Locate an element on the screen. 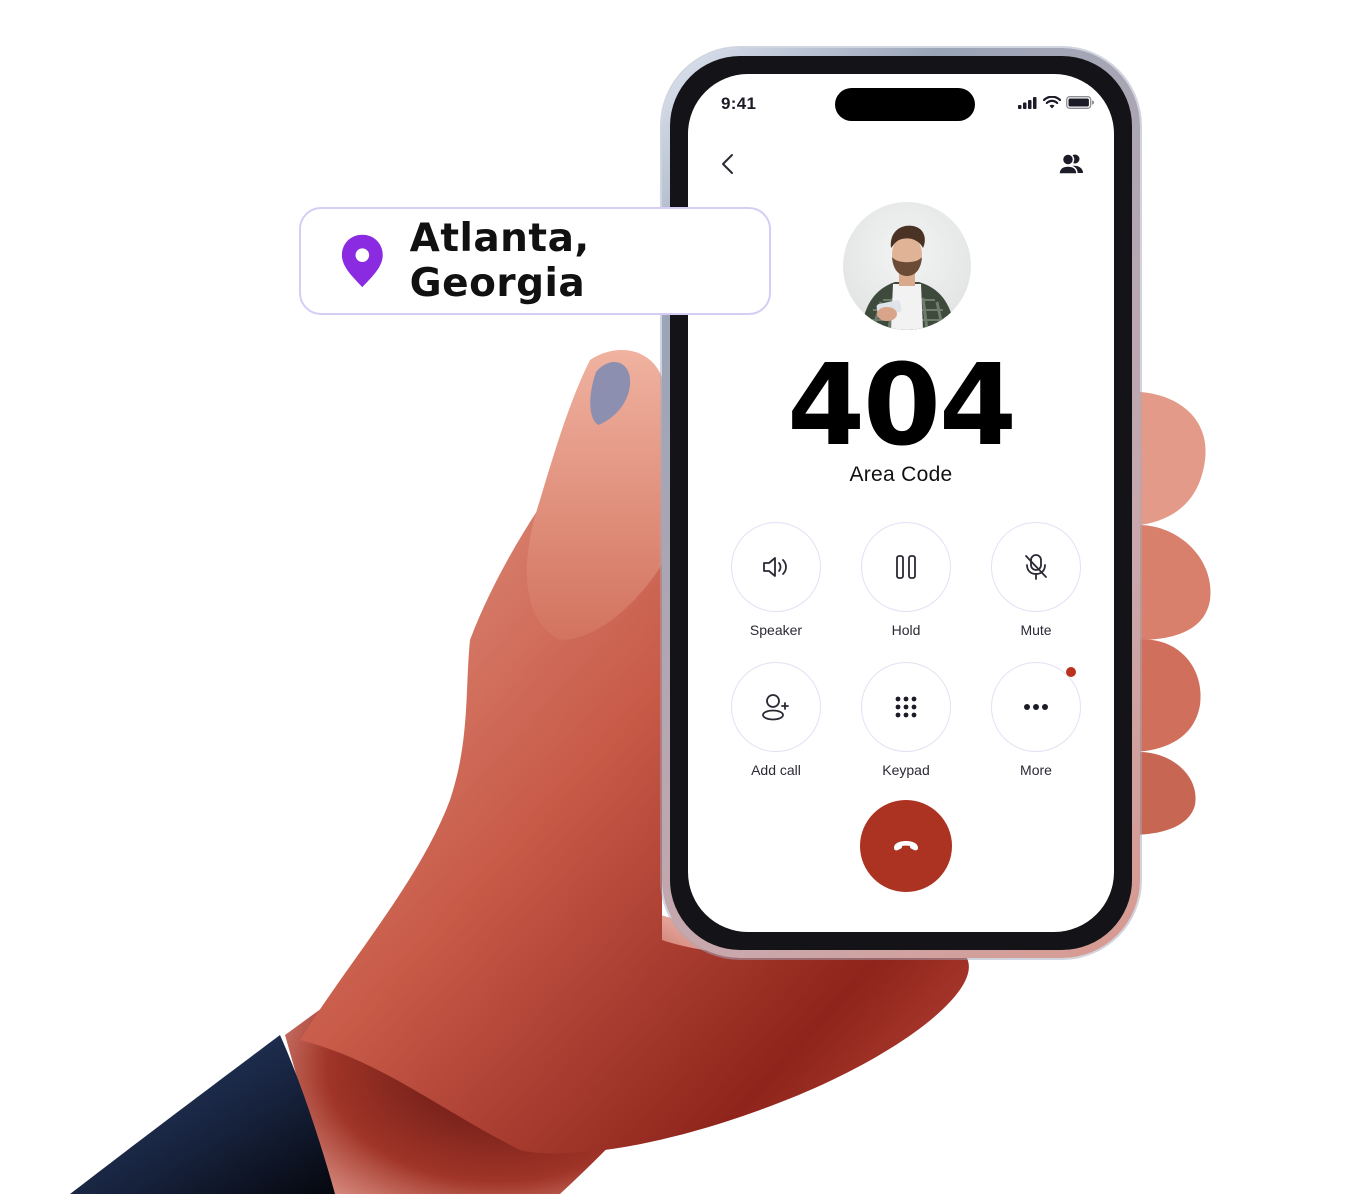 This screenshot has height=1194, width=1350. hold-control: Hold is located at coordinates (906, 580).